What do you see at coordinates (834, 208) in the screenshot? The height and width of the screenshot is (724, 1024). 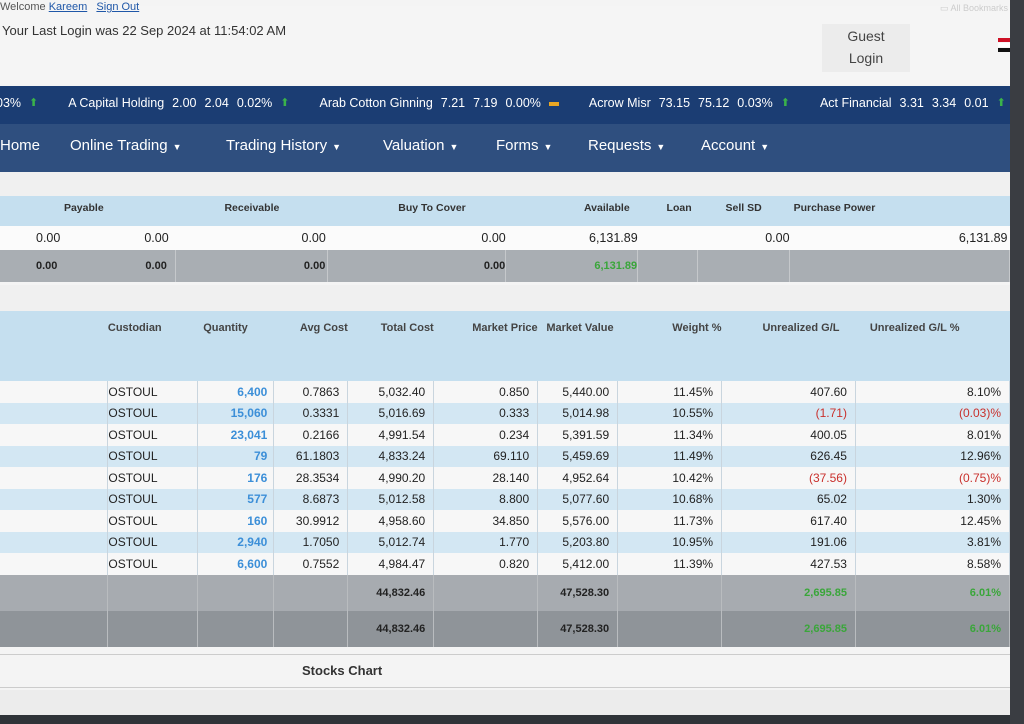 I see `col-purchase-power: Purchase Power` at bounding box center [834, 208].